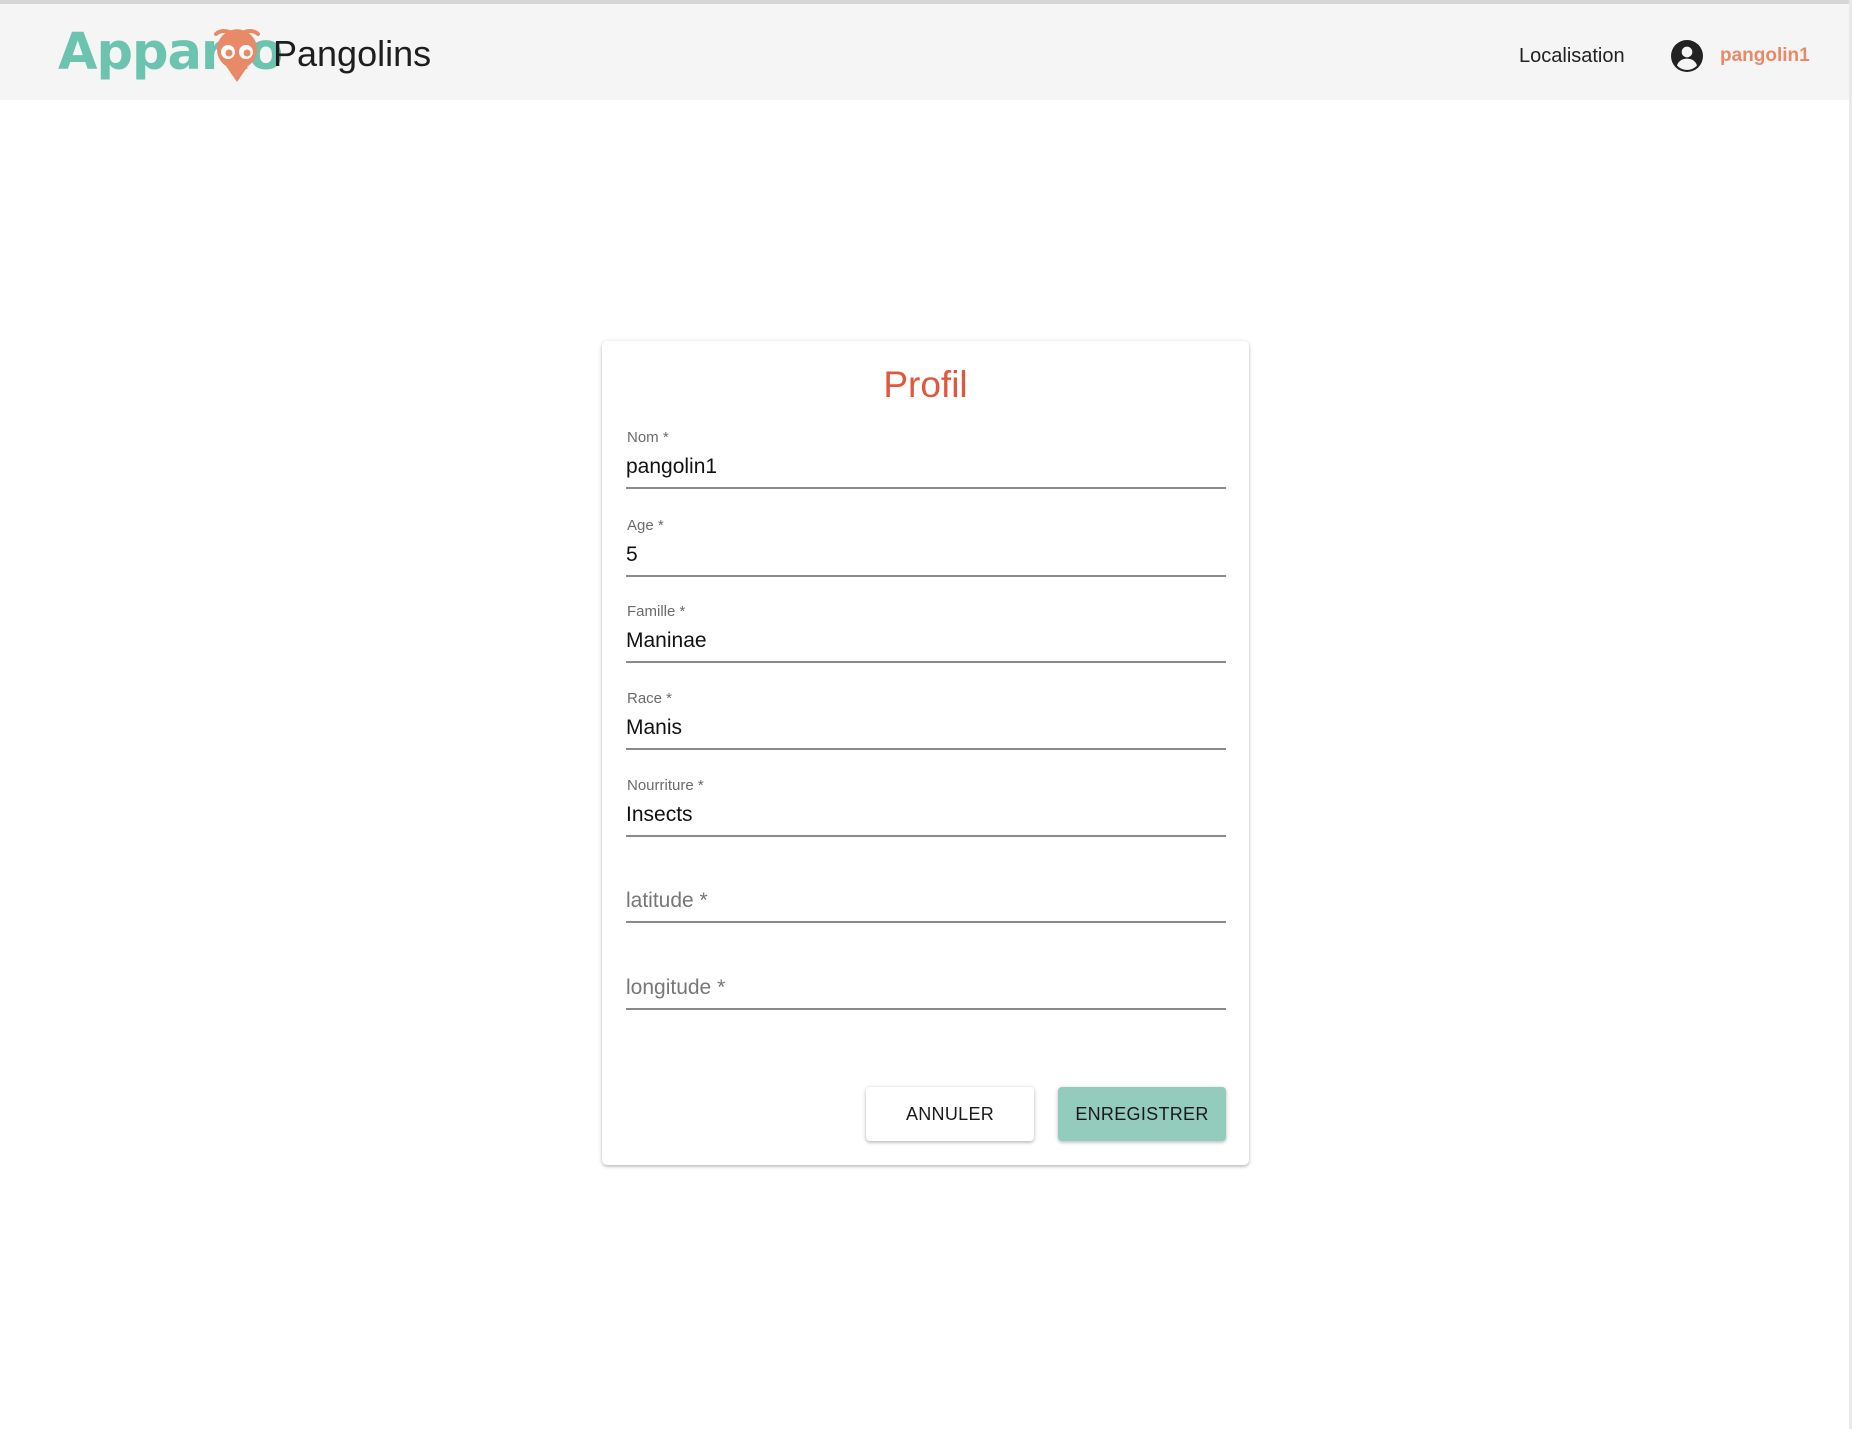 The height and width of the screenshot is (1429, 1852). What do you see at coordinates (924, 52) in the screenshot?
I see `app-header: Apparto Pangolins Localisation pangolin1` at bounding box center [924, 52].